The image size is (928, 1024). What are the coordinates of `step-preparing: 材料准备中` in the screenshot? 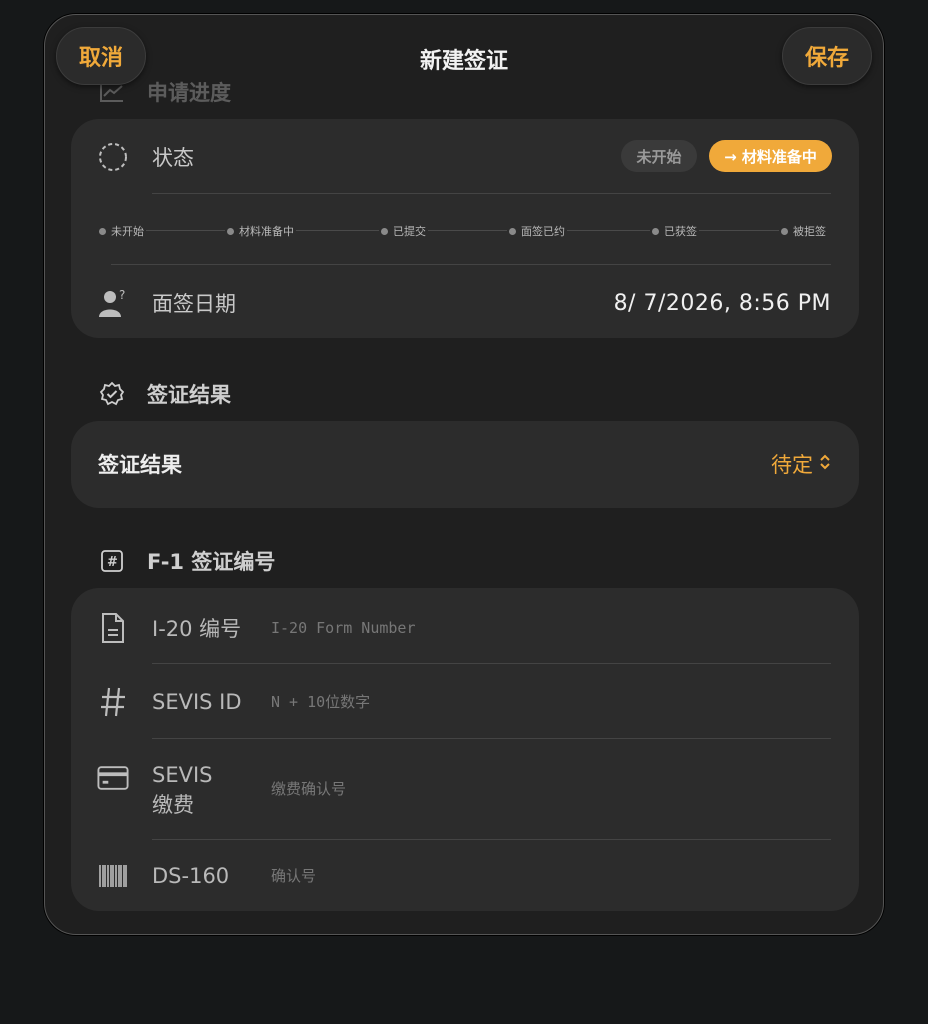 It's located at (260, 231).